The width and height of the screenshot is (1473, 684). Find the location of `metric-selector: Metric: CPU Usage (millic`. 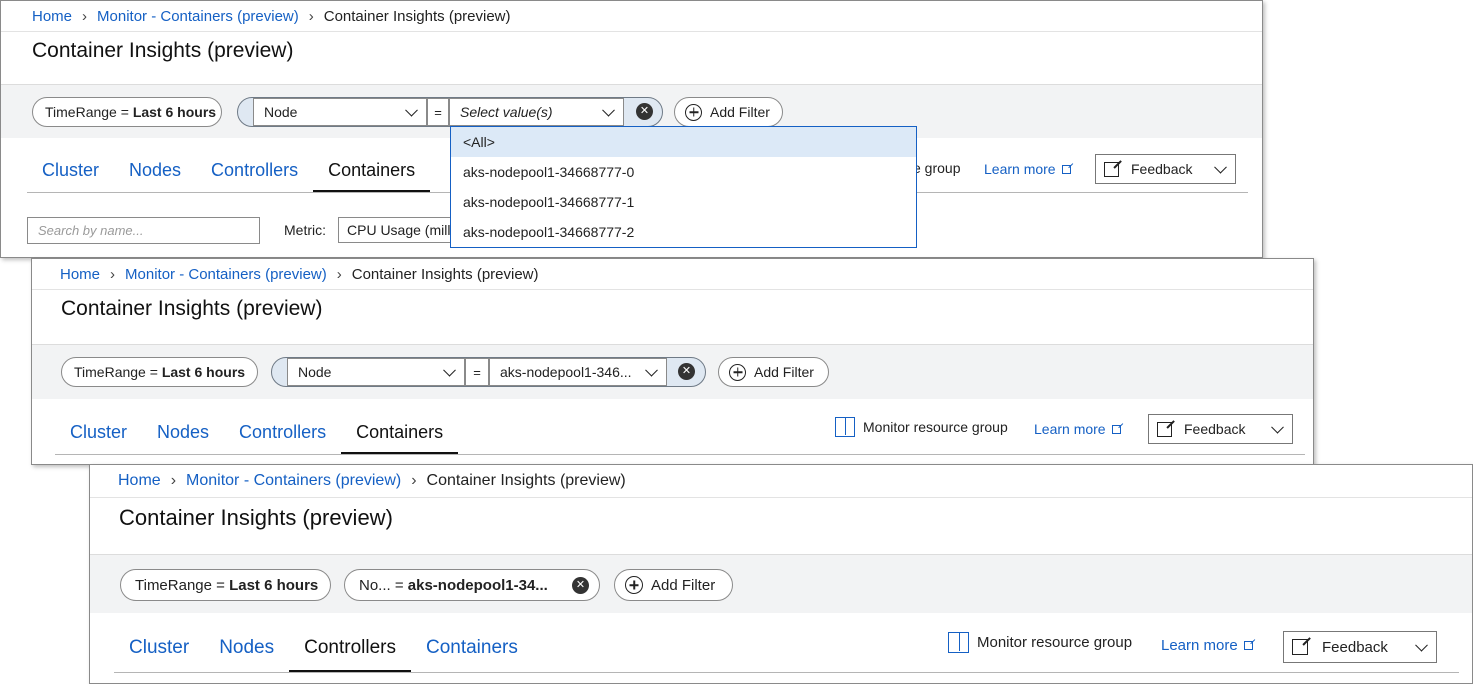

metric-selector: Metric: CPU Usage (millic is located at coordinates (381, 230).